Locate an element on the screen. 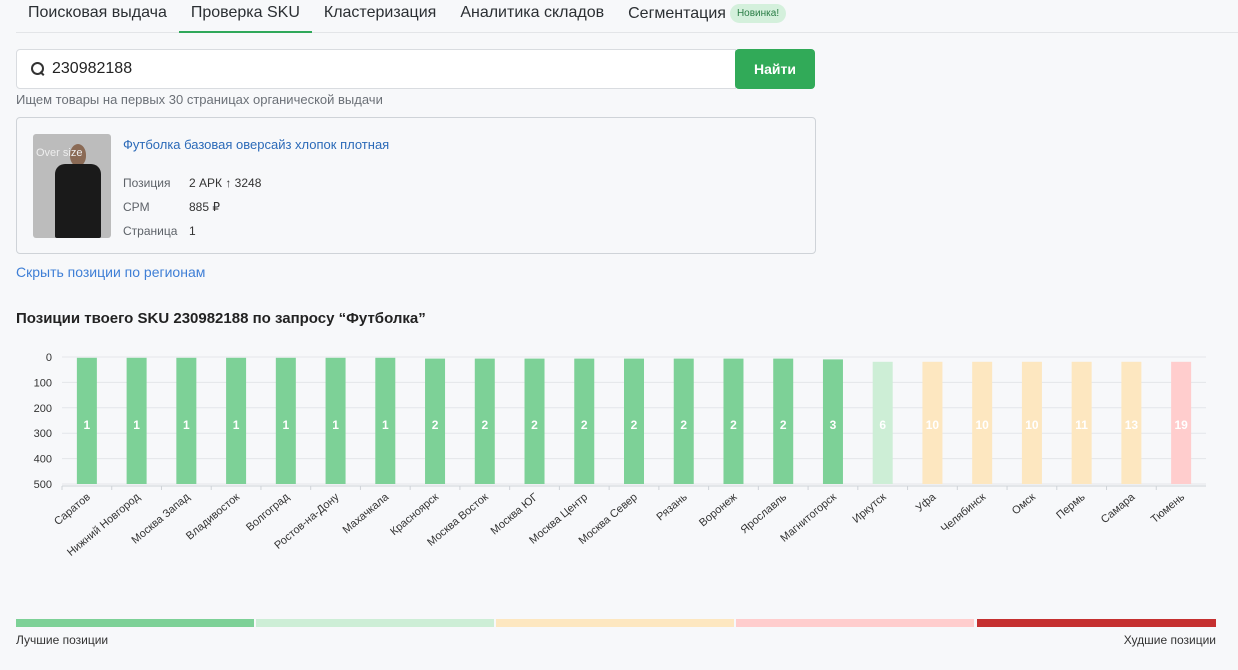 The height and width of the screenshot is (670, 1238). legend-mid-bar is located at coordinates (615, 623).